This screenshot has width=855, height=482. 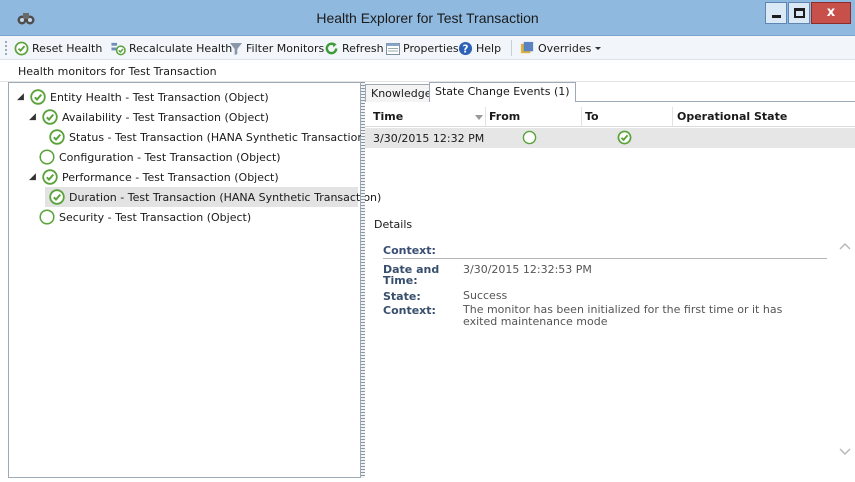 I want to click on reset-health-button: Reset Health, so click(x=58, y=48).